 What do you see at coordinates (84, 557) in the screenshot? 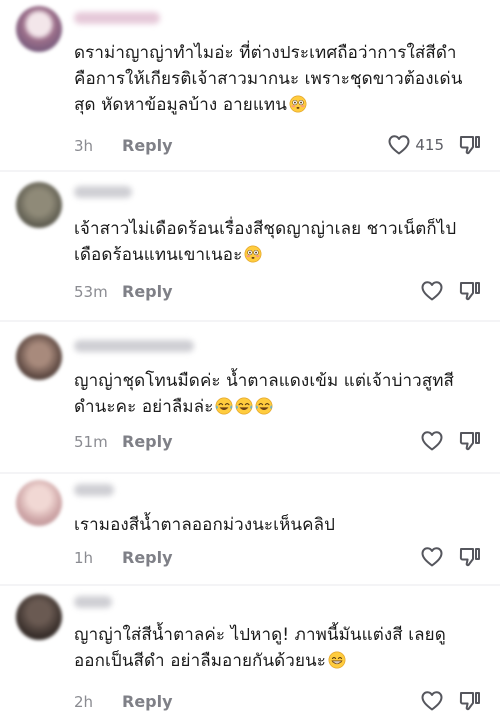
I see `timestamp: 1h` at bounding box center [84, 557].